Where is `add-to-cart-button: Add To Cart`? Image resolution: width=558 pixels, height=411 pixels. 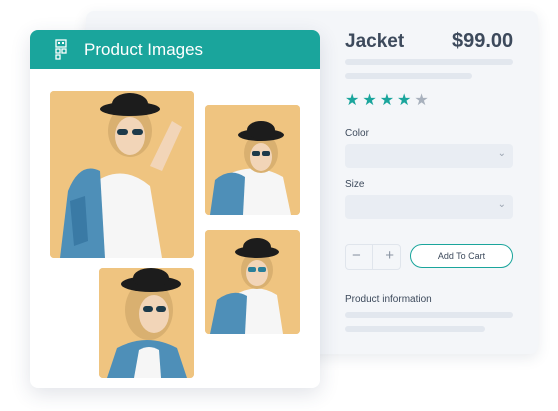
add-to-cart-button: Add To Cart is located at coordinates (461, 256).